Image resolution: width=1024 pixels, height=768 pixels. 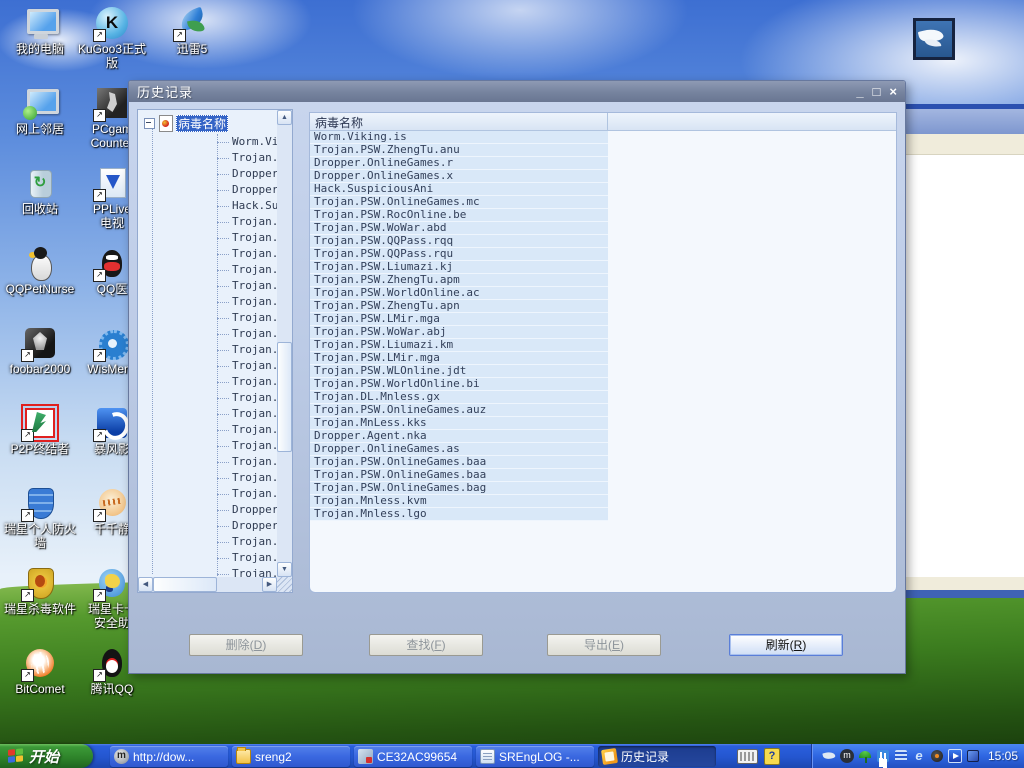 What do you see at coordinates (208, 270) in the screenshot?
I see `tree-item: Trojan.PSW.QQPass.rqq` at bounding box center [208, 270].